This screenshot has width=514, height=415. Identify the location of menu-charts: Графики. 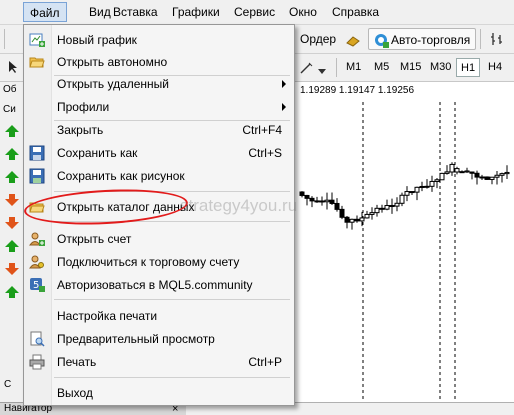
(196, 12).